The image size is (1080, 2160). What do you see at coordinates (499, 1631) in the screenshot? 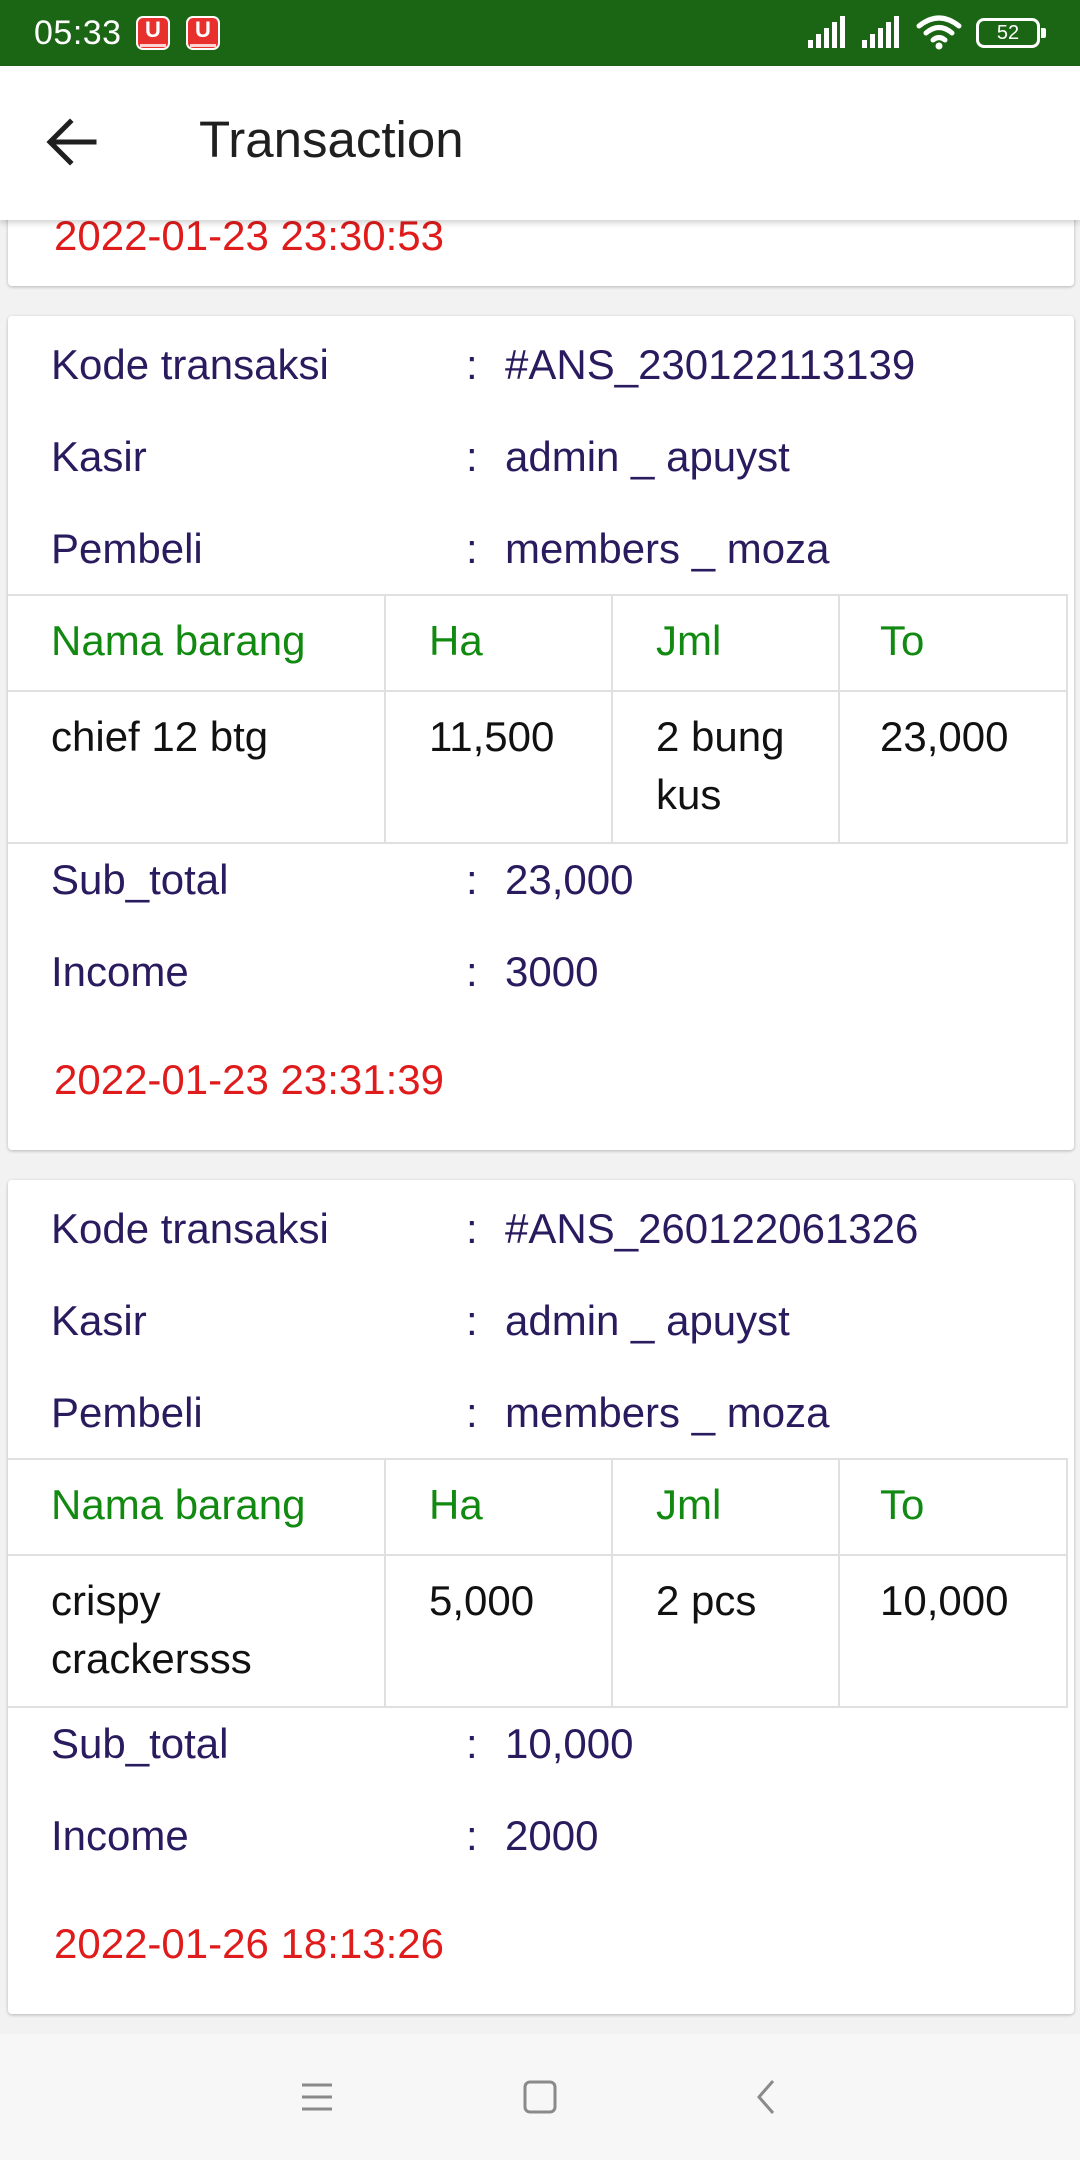
I see `cell-harga: 5,000` at bounding box center [499, 1631].